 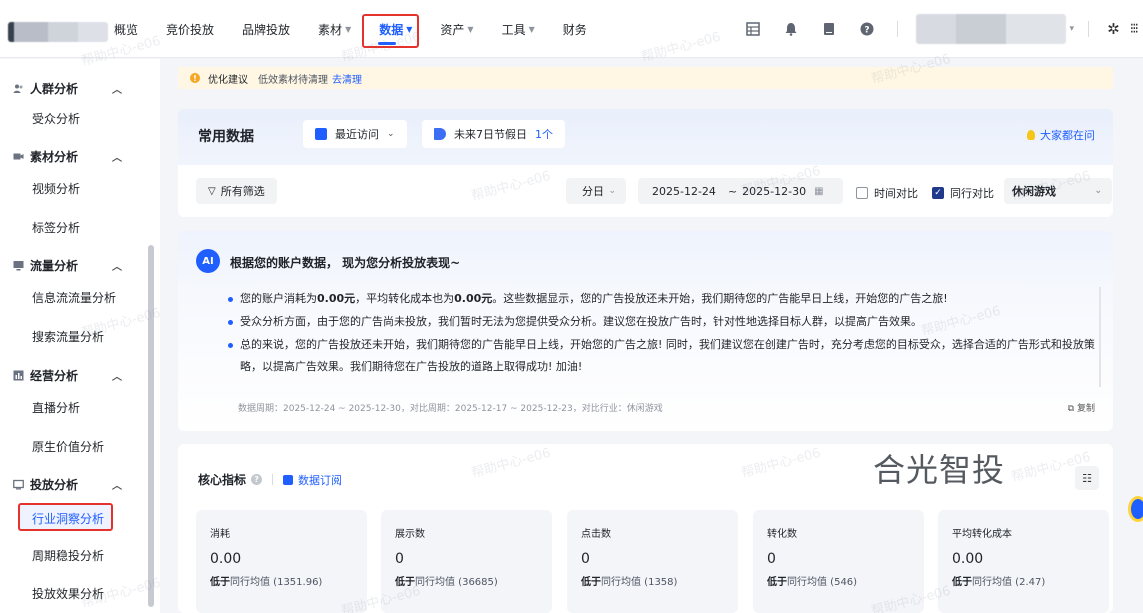 I want to click on divider, so click(x=897, y=29).